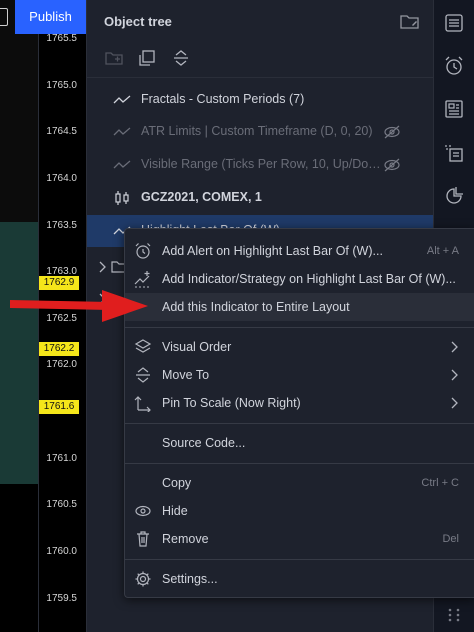 The image size is (474, 632). I want to click on shortcut-label: Ctrl + C, so click(440, 483).